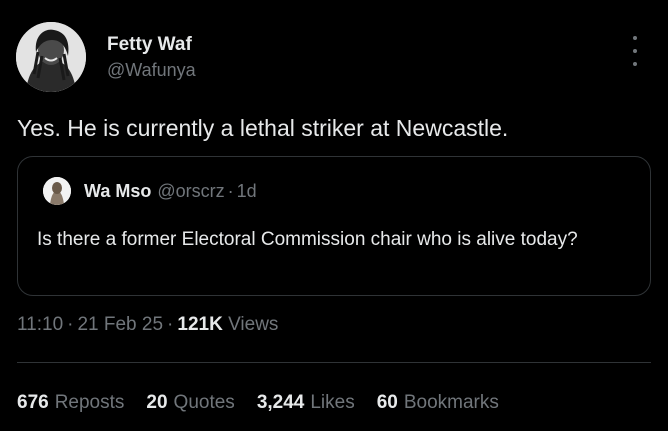 This screenshot has height=431, width=668. Describe the element at coordinates (33, 402) in the screenshot. I see `reposts-count: 676` at that location.